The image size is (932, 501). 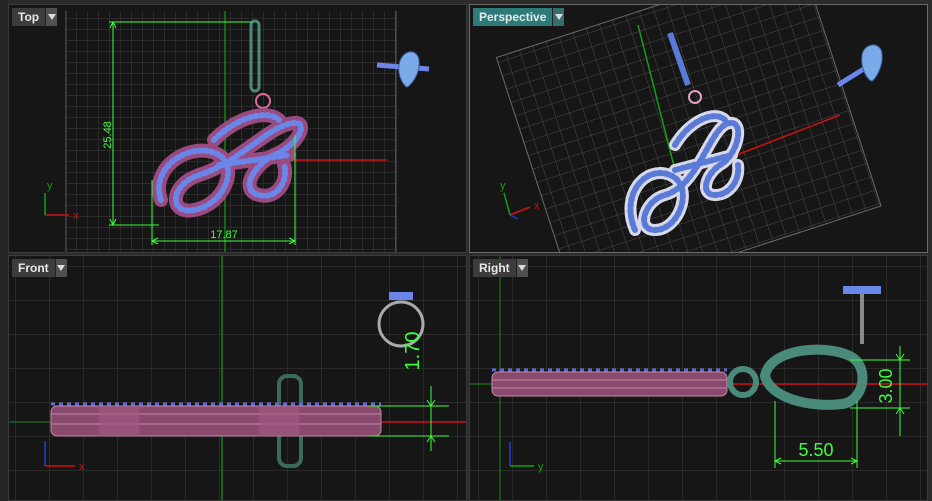 What do you see at coordinates (513, 17) in the screenshot?
I see `viewport-title-perspective: Perspective` at bounding box center [513, 17].